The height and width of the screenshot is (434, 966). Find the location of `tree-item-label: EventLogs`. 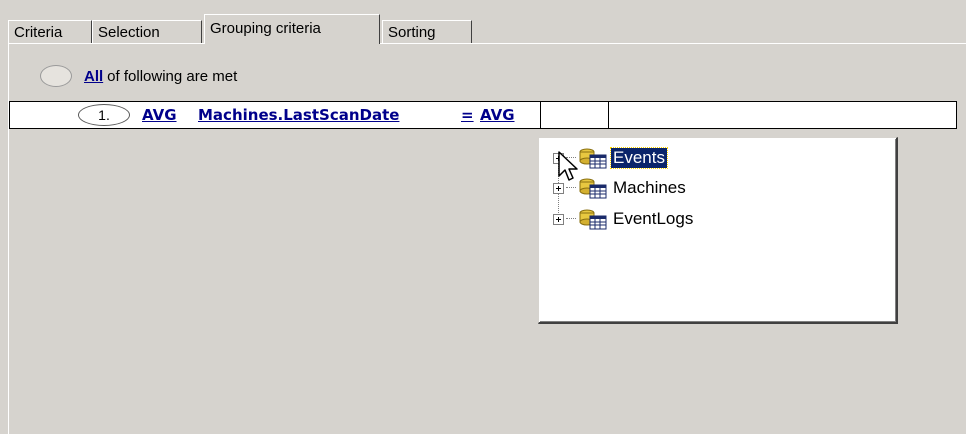

tree-item-label: EventLogs is located at coordinates (653, 218).